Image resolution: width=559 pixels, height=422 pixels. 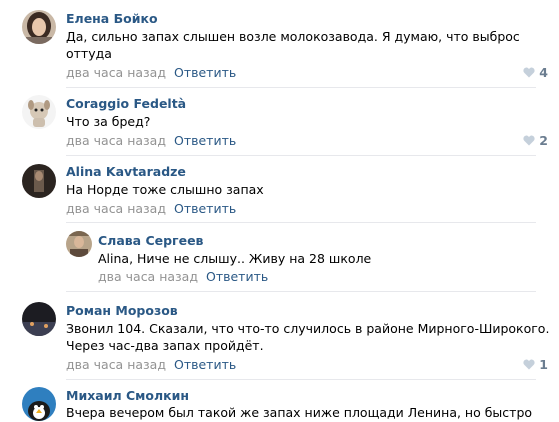 What do you see at coordinates (165, 189) in the screenshot?
I see `comment-text-line: На Норде тоже слышно запах` at bounding box center [165, 189].